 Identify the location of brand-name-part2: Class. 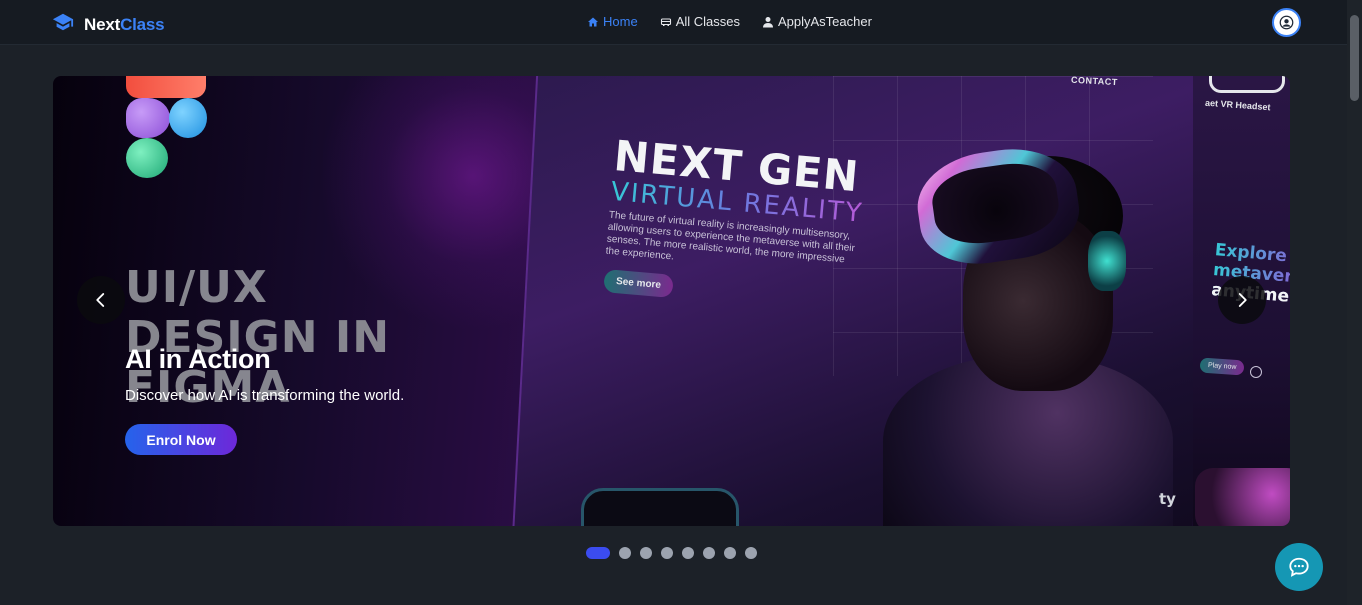
(142, 24).